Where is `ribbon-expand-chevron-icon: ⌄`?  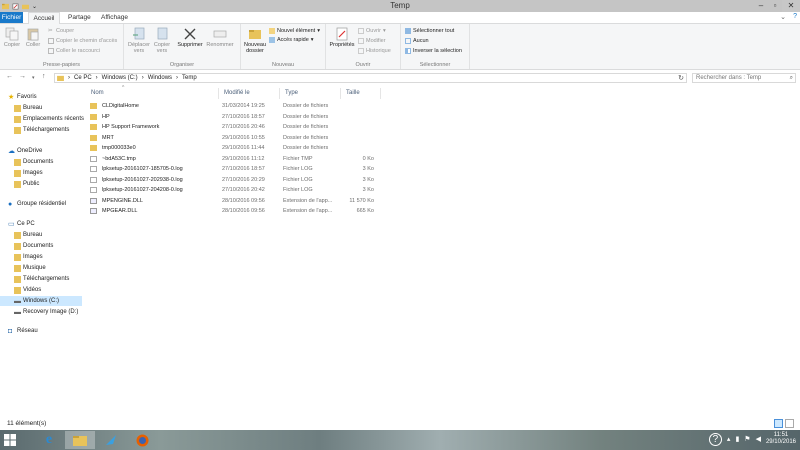 ribbon-expand-chevron-icon: ⌄ is located at coordinates (783, 17).